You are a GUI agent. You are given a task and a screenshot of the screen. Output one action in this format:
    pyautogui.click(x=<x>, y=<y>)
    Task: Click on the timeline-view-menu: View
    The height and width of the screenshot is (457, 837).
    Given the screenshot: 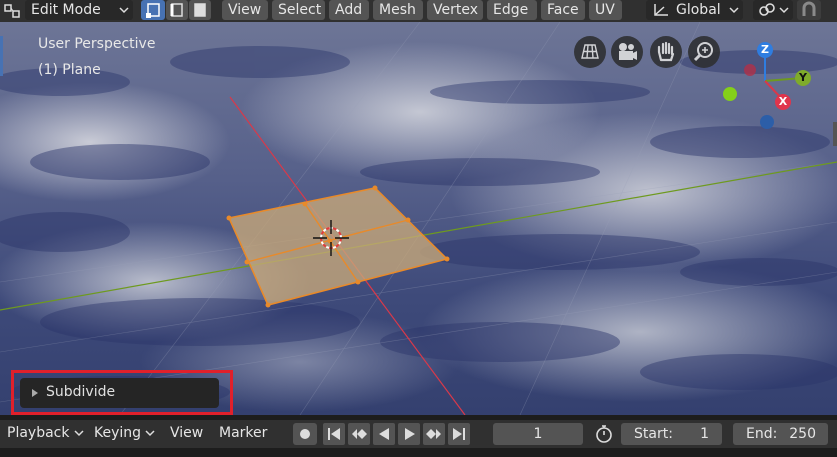 What is the action you would take?
    pyautogui.click(x=186, y=433)
    